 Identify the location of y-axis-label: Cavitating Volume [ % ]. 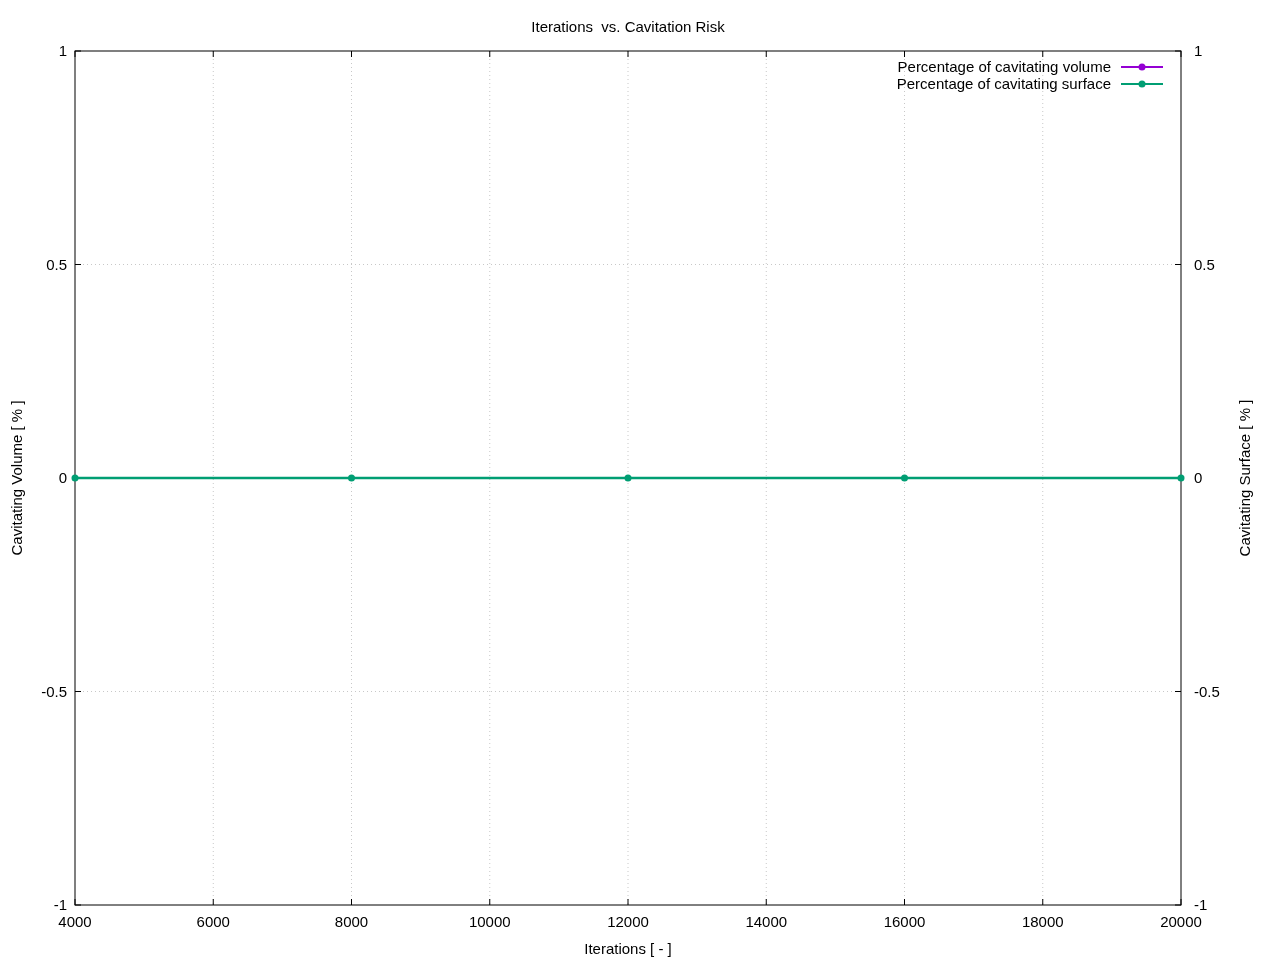
(16, 478).